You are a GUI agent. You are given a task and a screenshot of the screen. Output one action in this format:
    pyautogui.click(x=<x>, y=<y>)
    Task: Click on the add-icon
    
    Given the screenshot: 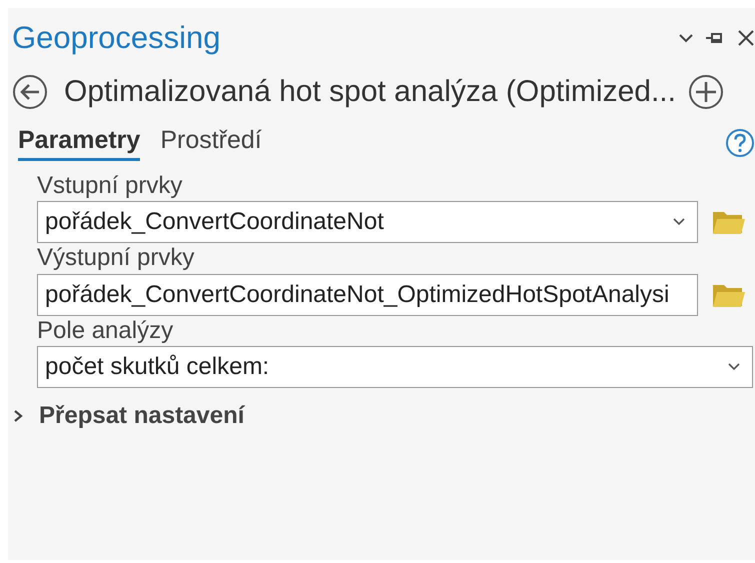 What is the action you would take?
    pyautogui.click(x=706, y=92)
    